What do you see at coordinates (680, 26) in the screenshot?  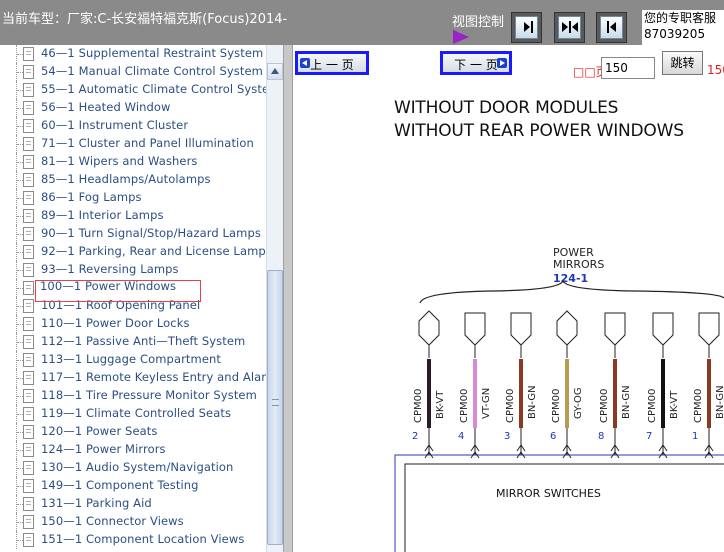 I see `contact-text: 您的专职客服 87039205` at bounding box center [680, 26].